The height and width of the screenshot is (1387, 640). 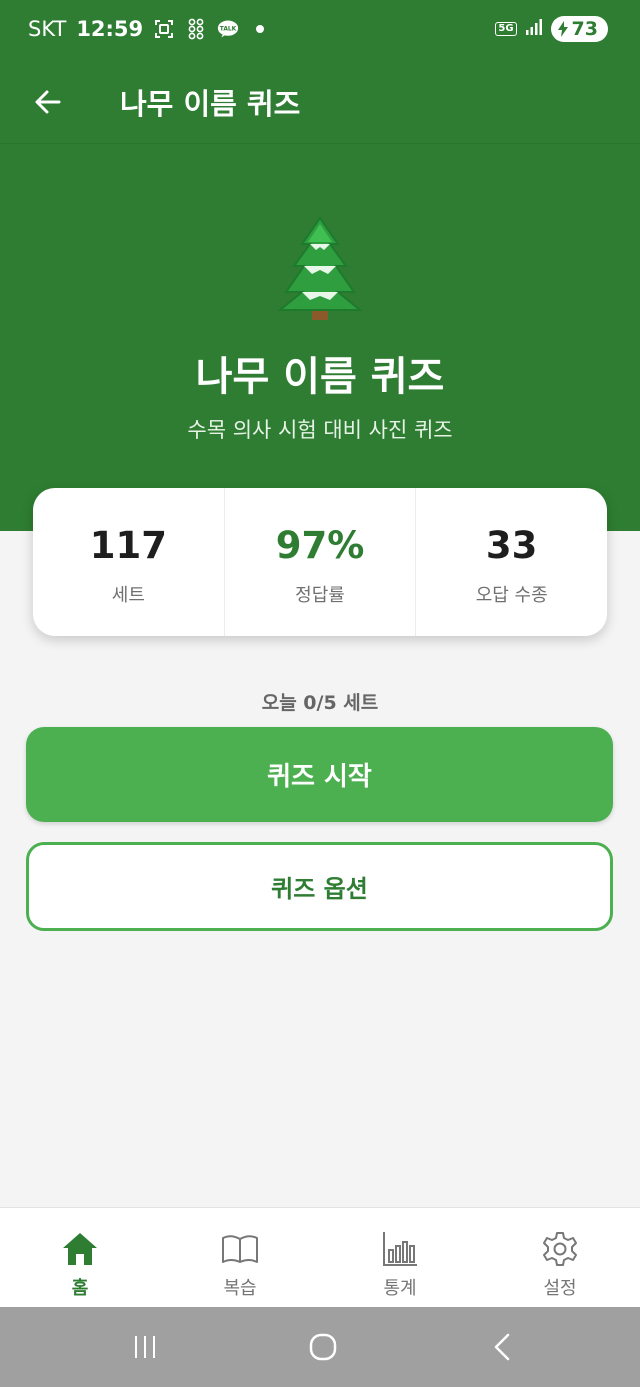 I want to click on stats-card: 117 세트 97% 정답률 33 오답 수종, so click(x=320, y=562).